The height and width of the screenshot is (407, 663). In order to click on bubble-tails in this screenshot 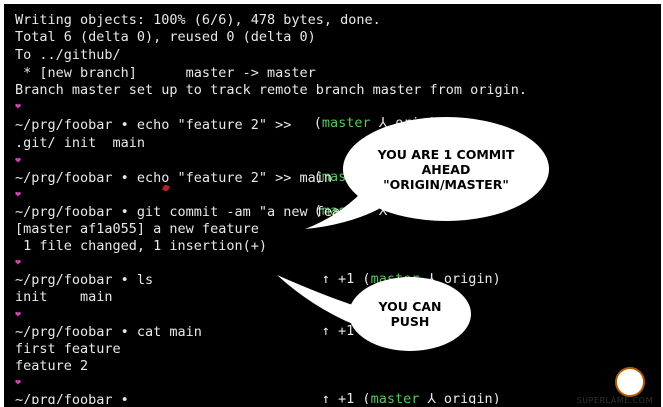, I will do `click(328, 258)`.